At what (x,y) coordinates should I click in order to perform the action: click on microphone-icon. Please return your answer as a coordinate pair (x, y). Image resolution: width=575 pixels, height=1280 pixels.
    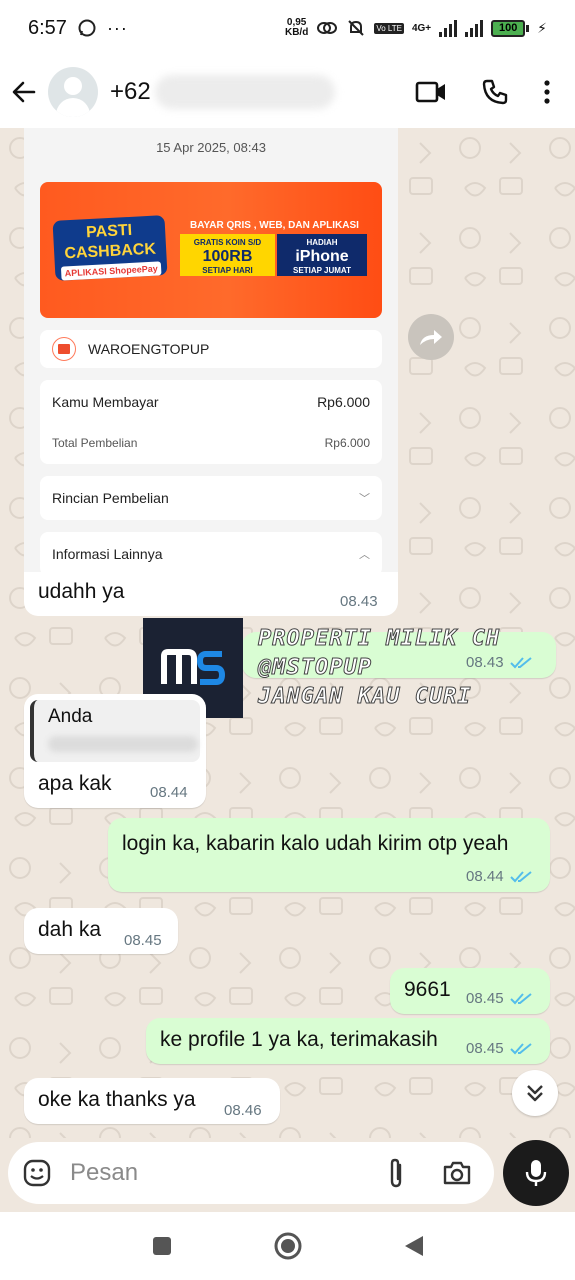
    Looking at the image, I should click on (536, 1173).